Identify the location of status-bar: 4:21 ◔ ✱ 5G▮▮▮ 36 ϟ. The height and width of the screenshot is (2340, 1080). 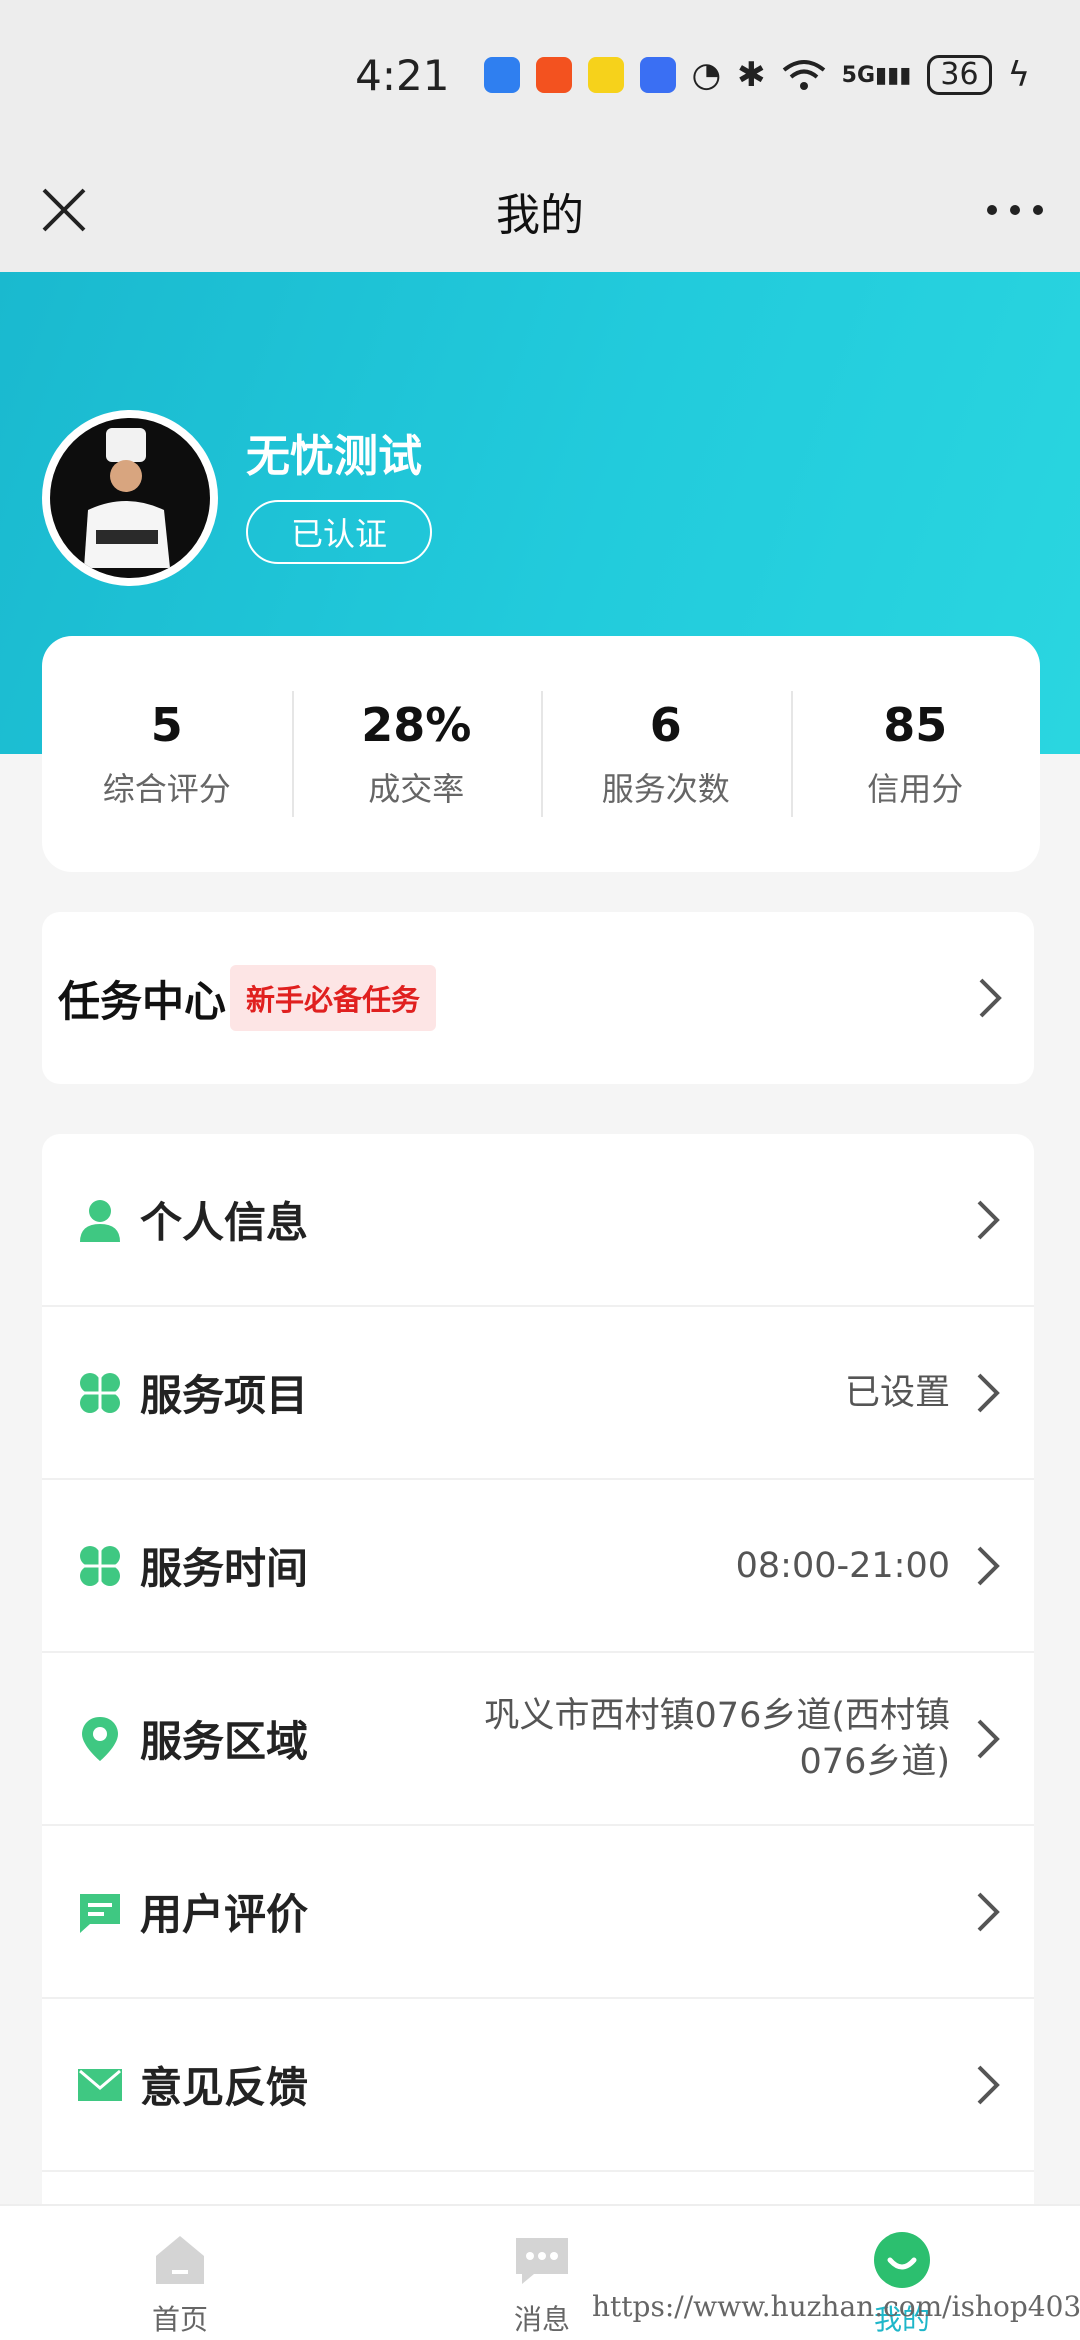
(540, 75).